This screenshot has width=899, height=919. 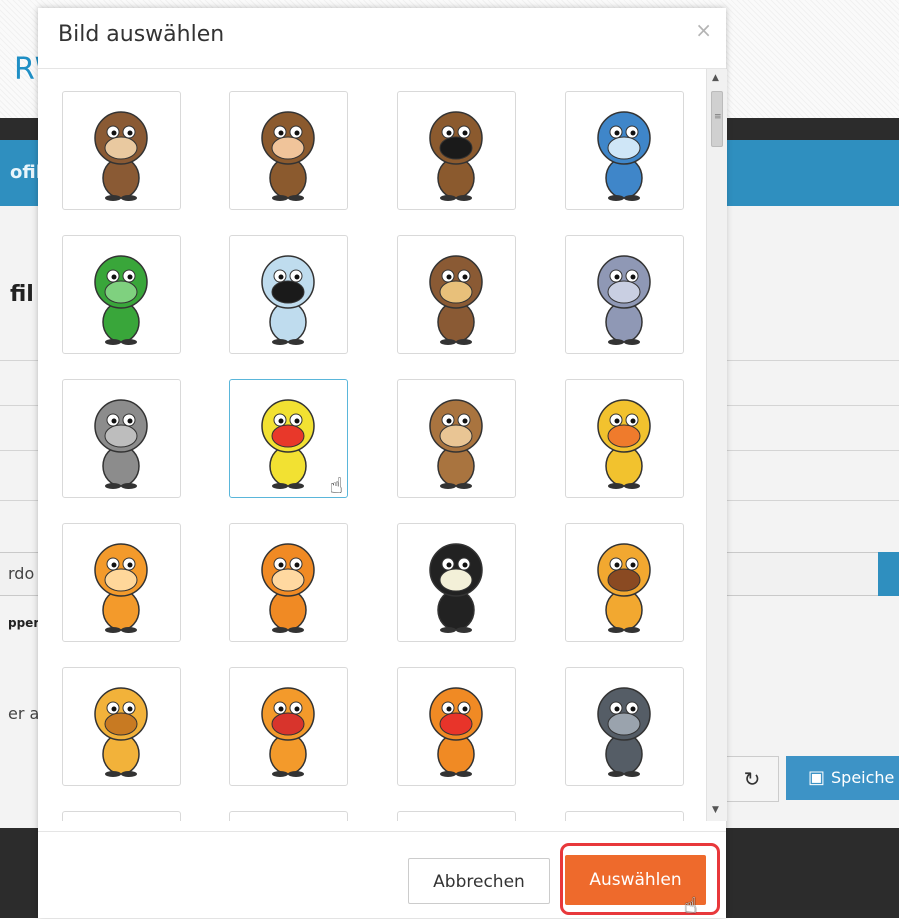 I want to click on owl-icon, so click(x=456, y=444).